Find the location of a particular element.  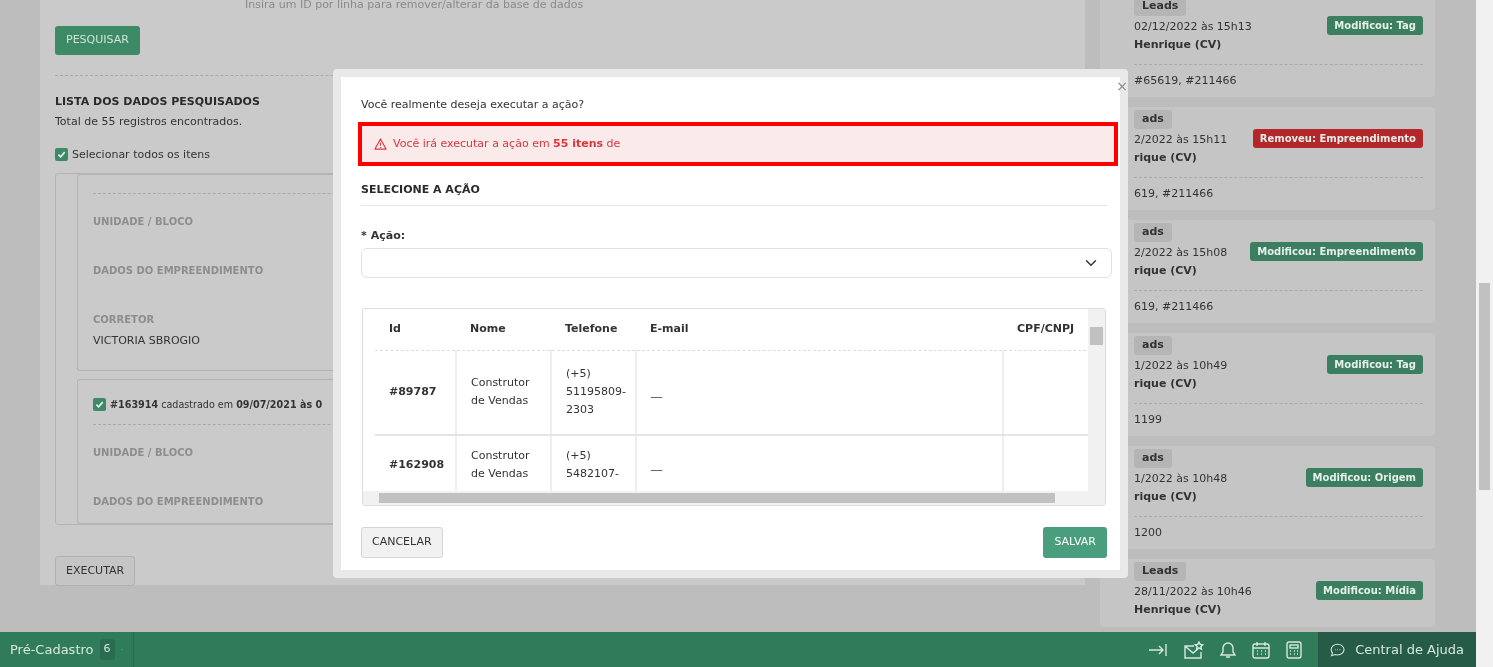

column-header: E-mail is located at coordinates (819, 329).